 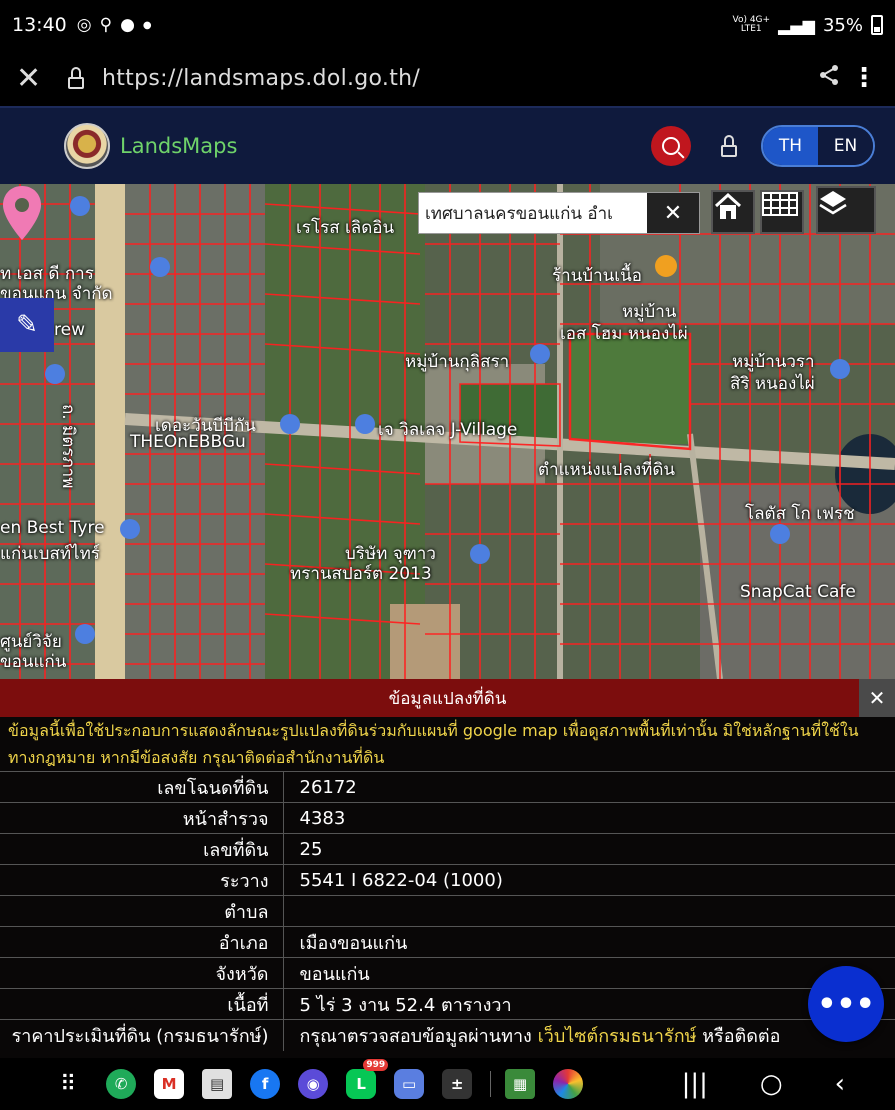 I want to click on map-search-input: เทศบาลนครขอนแก่น อำเ, so click(x=533, y=213).